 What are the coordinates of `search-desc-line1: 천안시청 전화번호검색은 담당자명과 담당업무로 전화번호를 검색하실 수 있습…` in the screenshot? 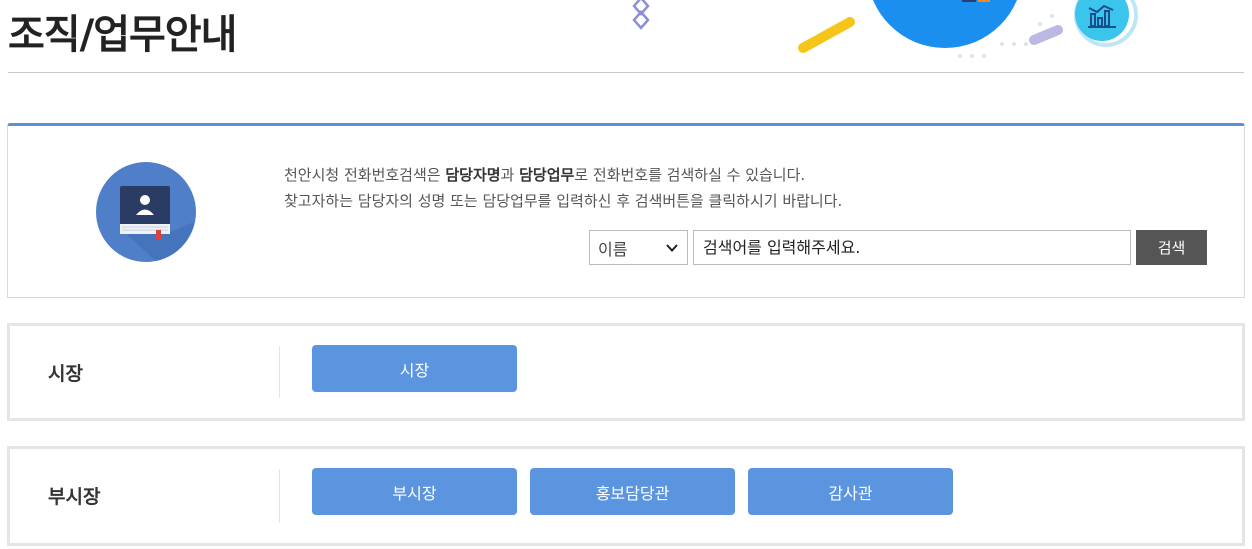 It's located at (545, 175).